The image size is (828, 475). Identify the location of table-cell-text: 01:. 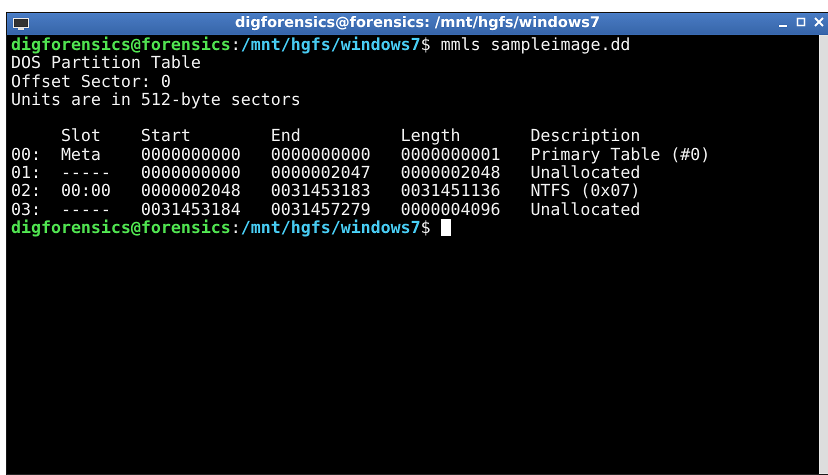
(26, 173).